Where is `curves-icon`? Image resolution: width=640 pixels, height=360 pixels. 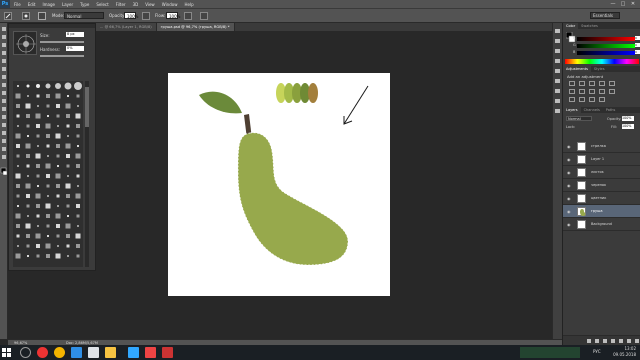 curves-icon is located at coordinates (592, 83).